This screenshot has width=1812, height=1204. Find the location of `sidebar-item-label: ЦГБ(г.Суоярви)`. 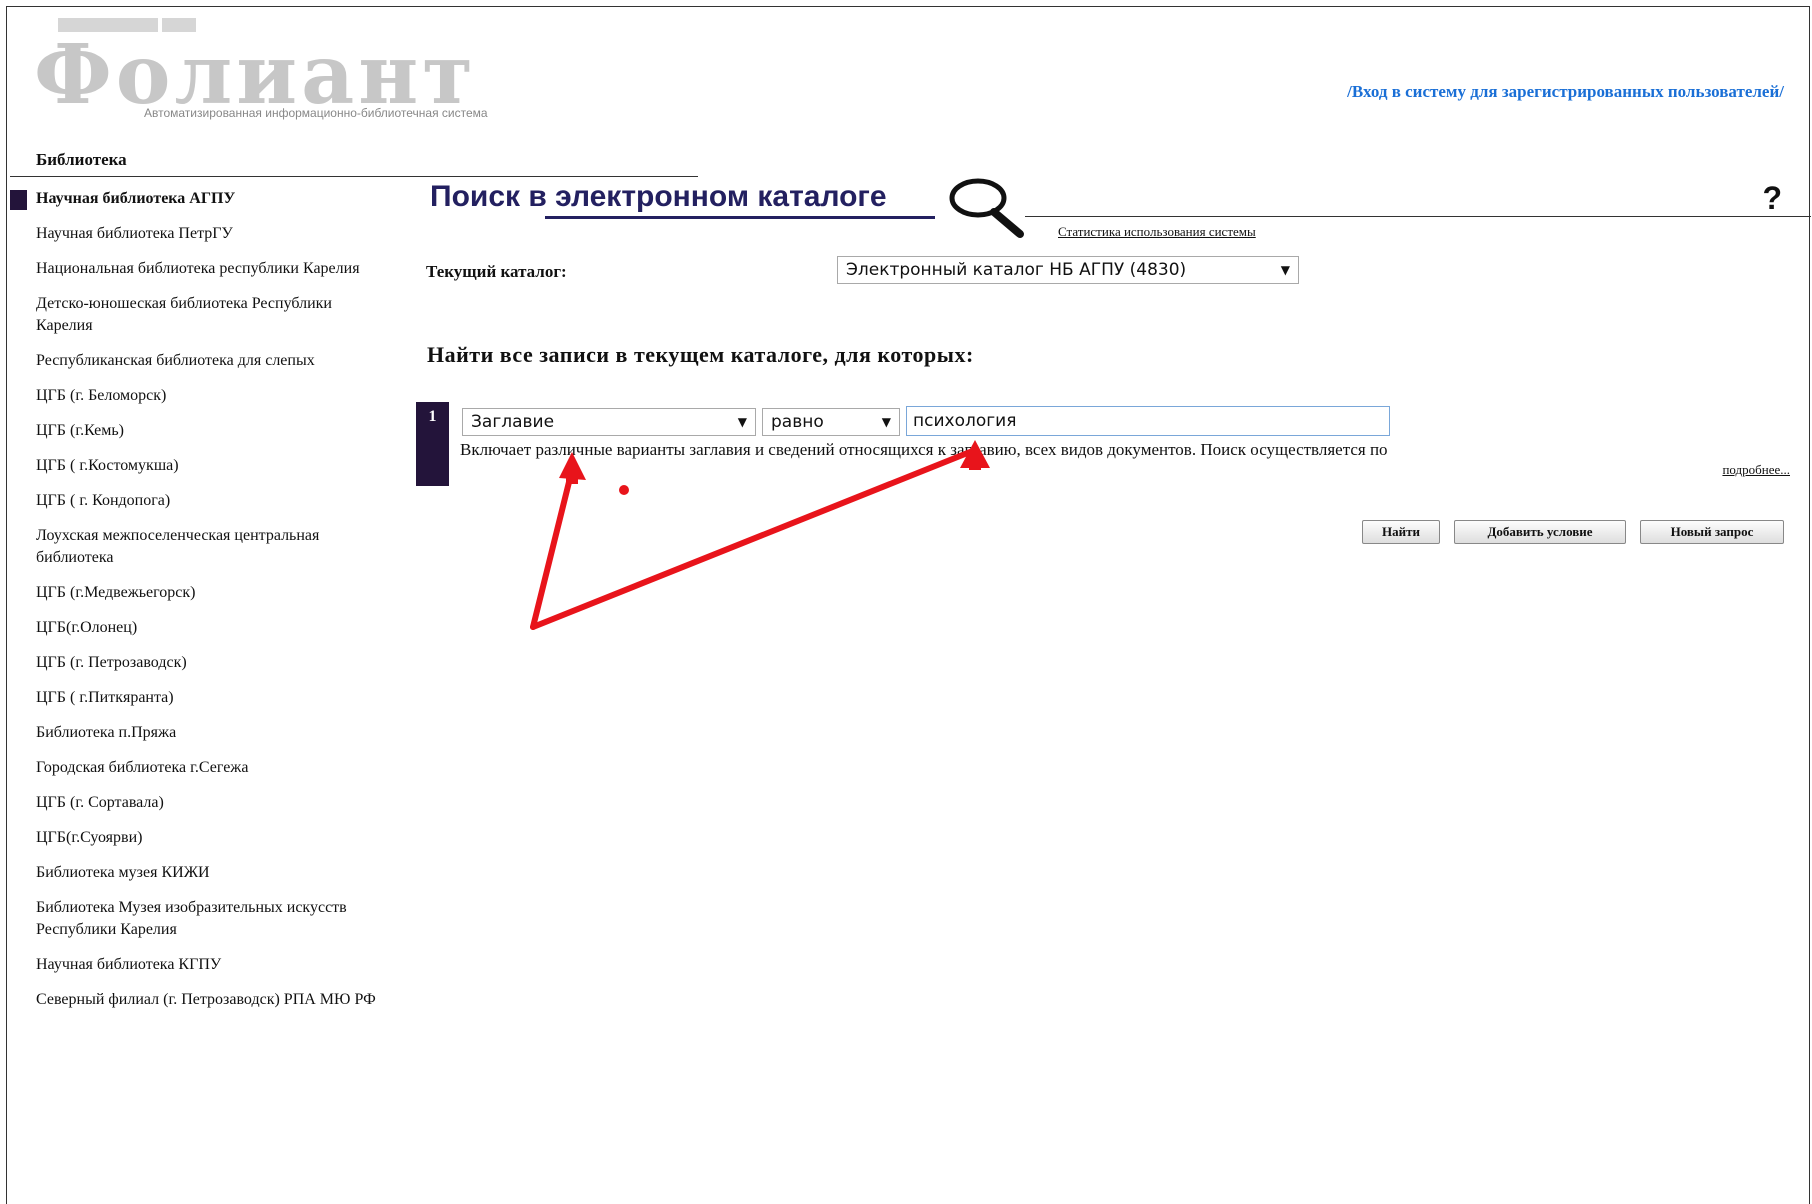

sidebar-item-label: ЦГБ(г.Суоярви) is located at coordinates (89, 837).